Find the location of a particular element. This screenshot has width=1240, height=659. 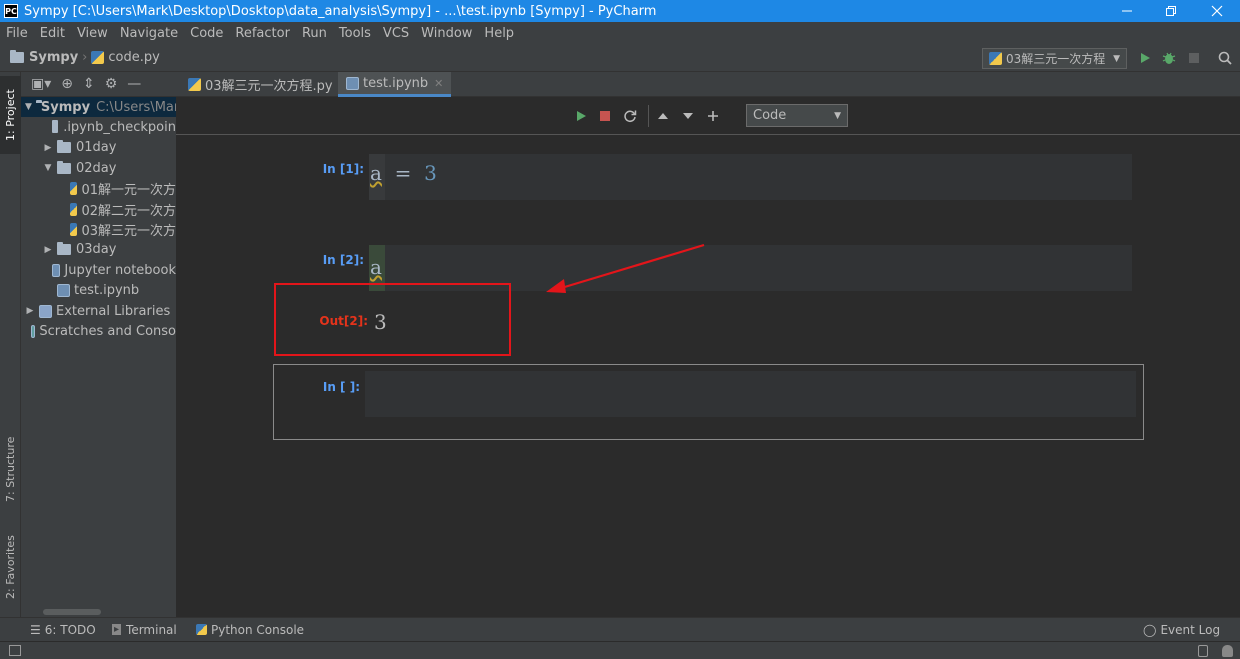

inspector-icon is located at coordinates (1227, 651).